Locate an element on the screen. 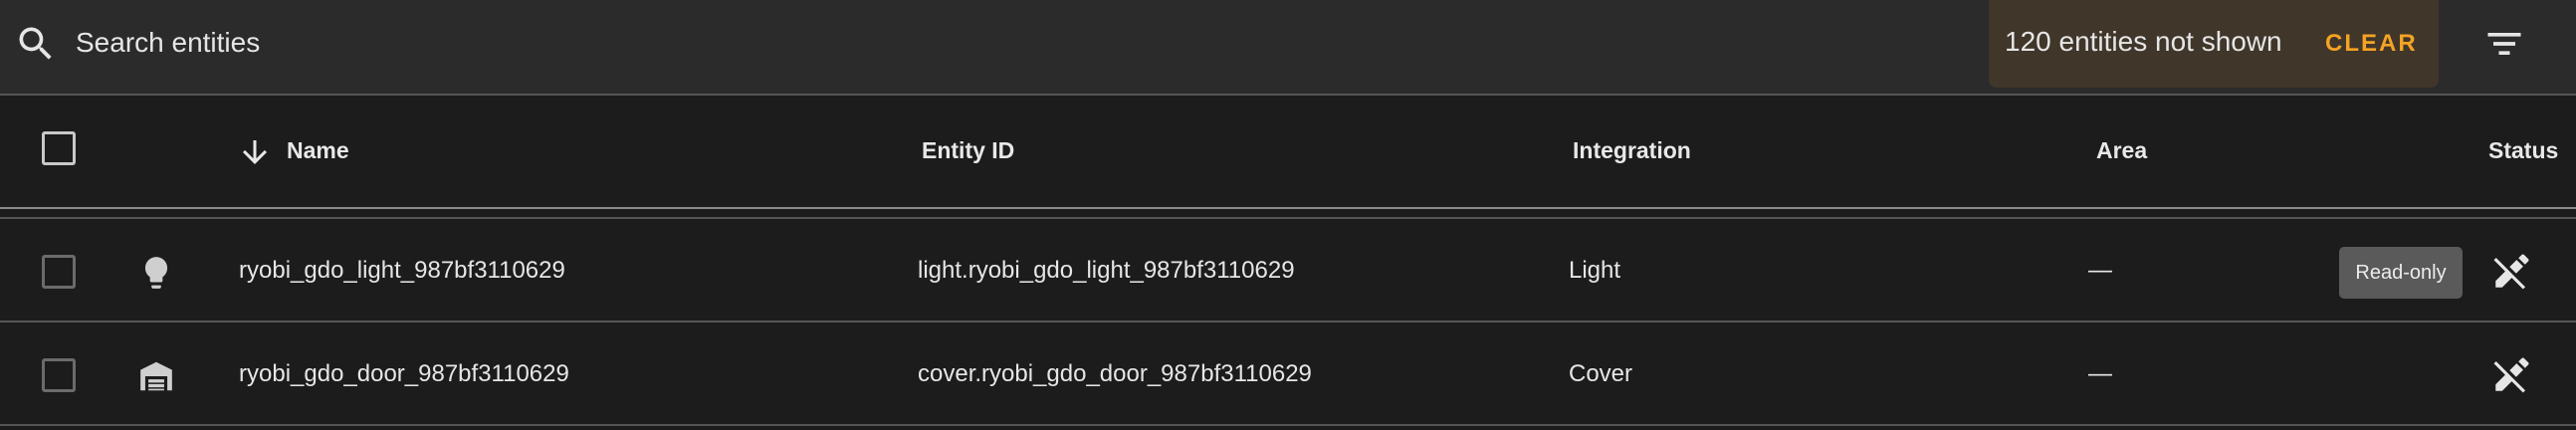 The width and height of the screenshot is (2576, 430). search-input is located at coordinates (971, 43).